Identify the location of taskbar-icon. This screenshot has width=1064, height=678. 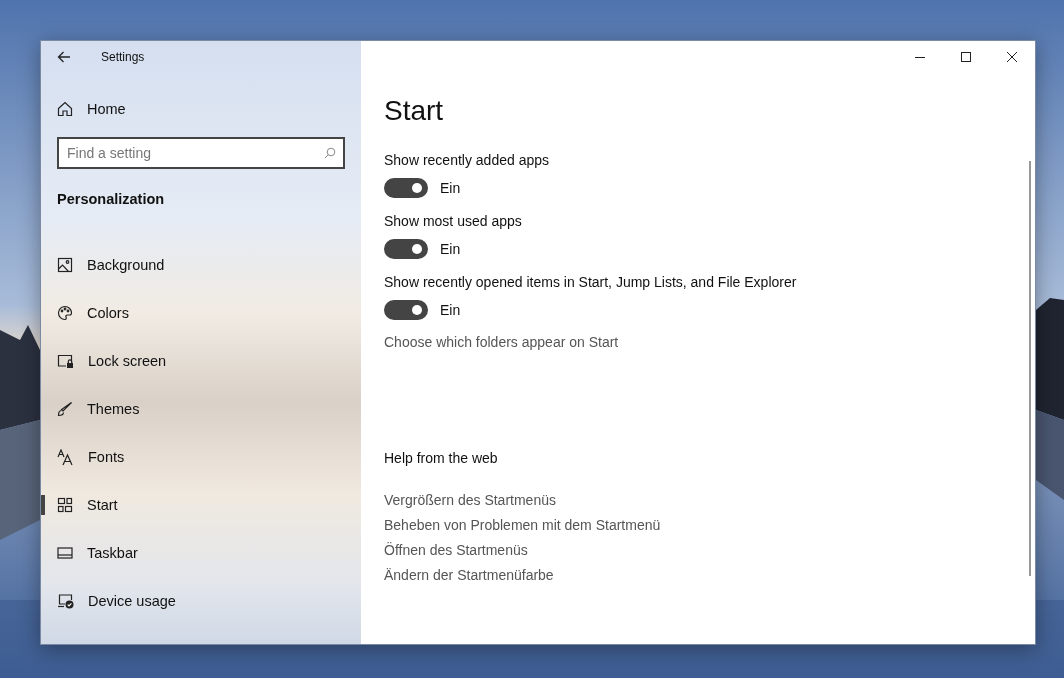
(65, 553).